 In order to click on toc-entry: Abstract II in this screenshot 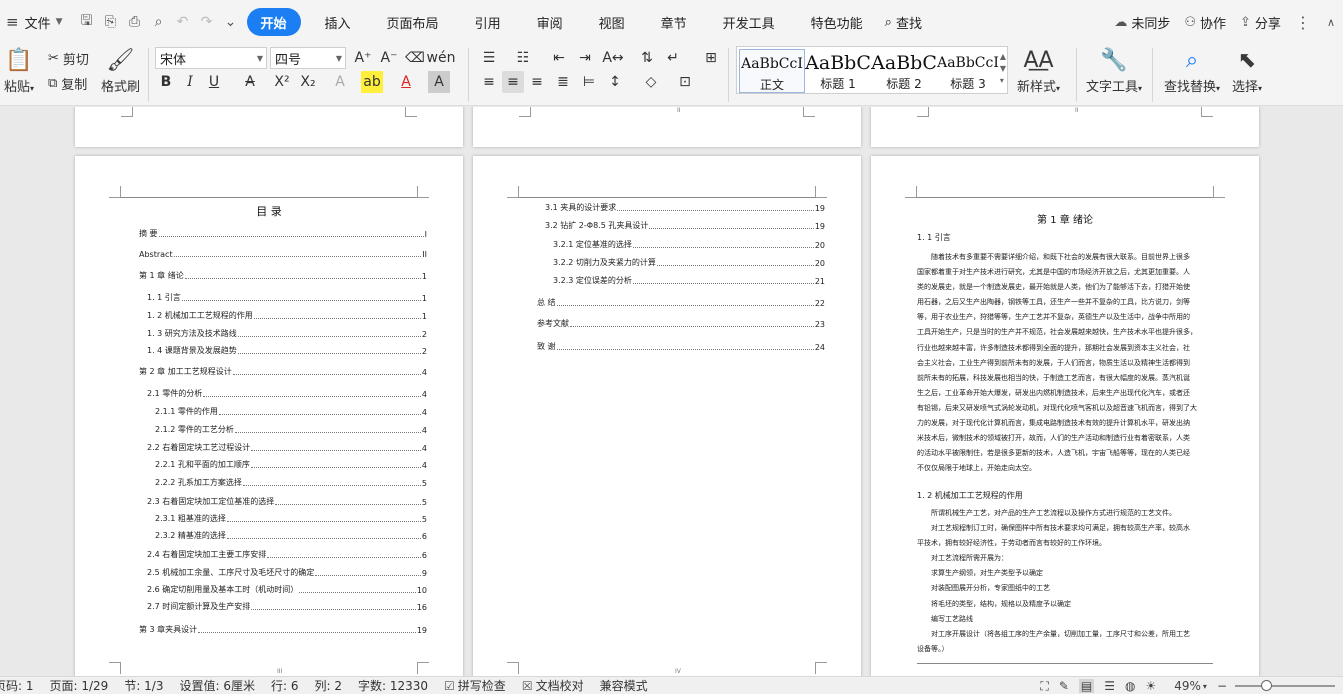, I will do `click(283, 254)`.